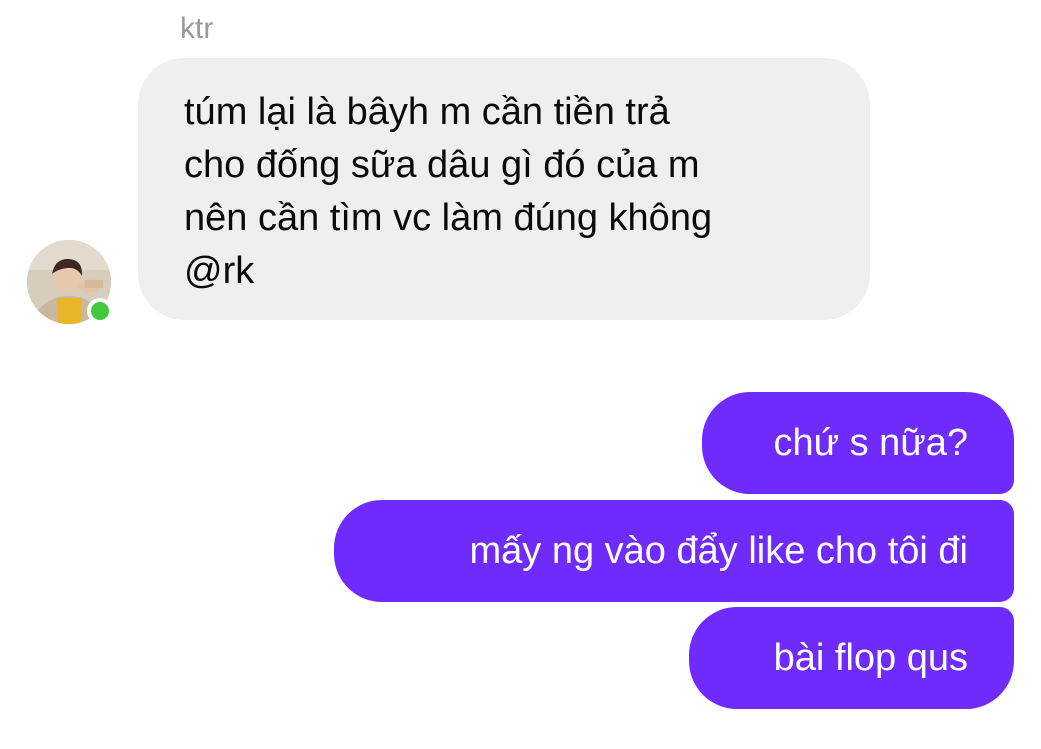 The width and height of the screenshot is (1041, 749). What do you see at coordinates (70, 282) in the screenshot?
I see `sender-avatar-container` at bounding box center [70, 282].